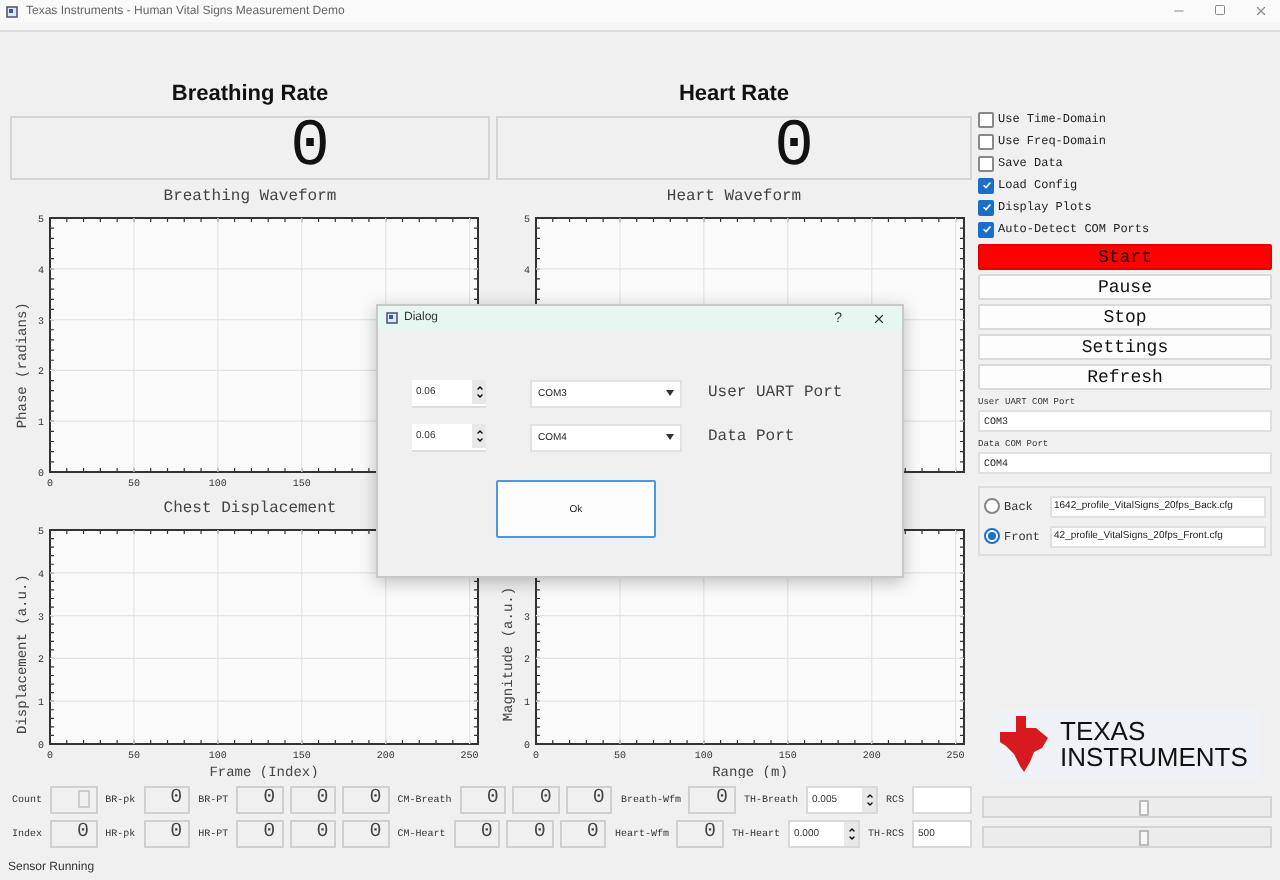 This screenshot has height=880, width=1280. Describe the element at coordinates (1125, 257) in the screenshot. I see `action-button: Start` at that location.